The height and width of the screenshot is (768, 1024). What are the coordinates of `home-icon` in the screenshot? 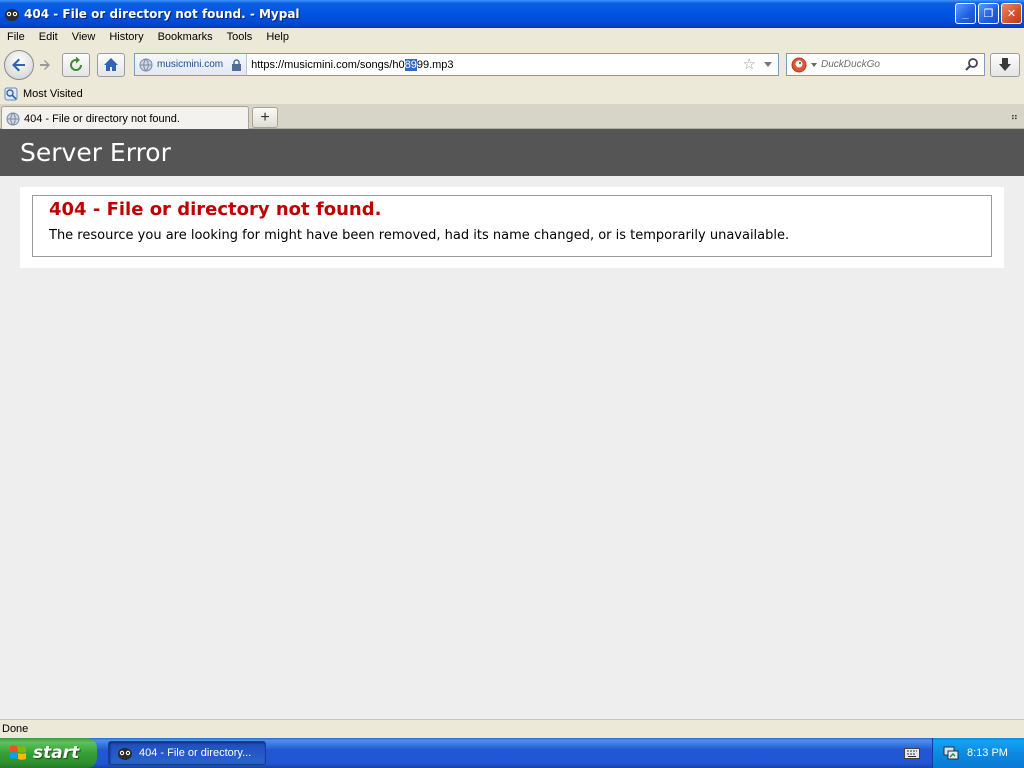 It's located at (111, 64).